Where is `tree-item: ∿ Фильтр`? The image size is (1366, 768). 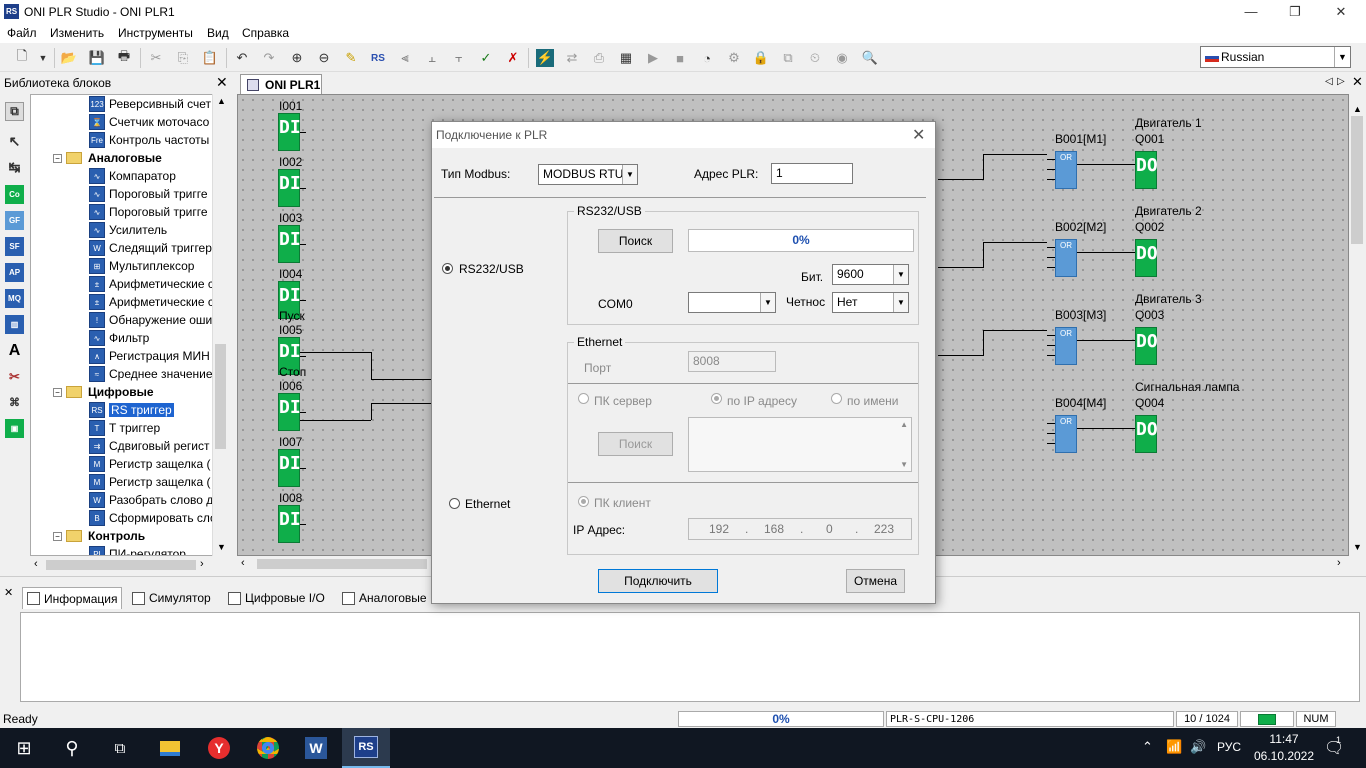
tree-item: ∿ Фильтр is located at coordinates (119, 338).